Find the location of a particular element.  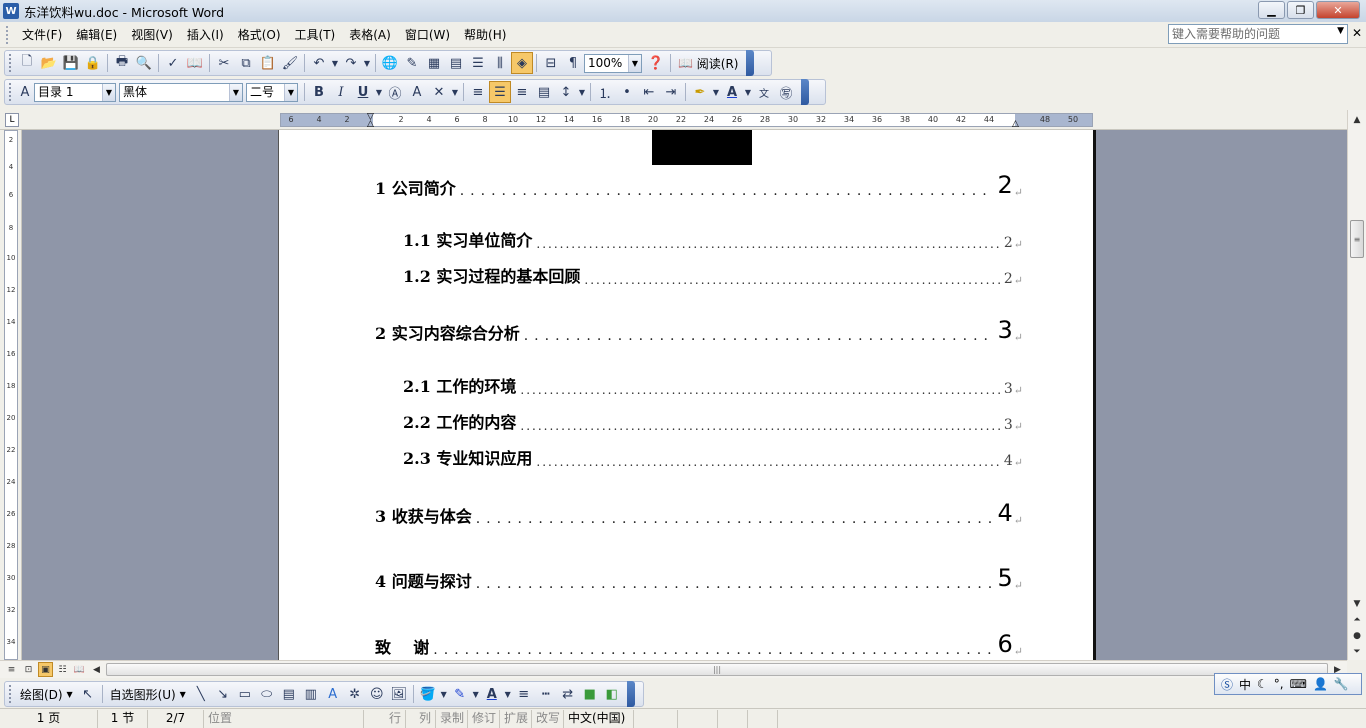

menu-format: 格式(O) is located at coordinates (259, 35).